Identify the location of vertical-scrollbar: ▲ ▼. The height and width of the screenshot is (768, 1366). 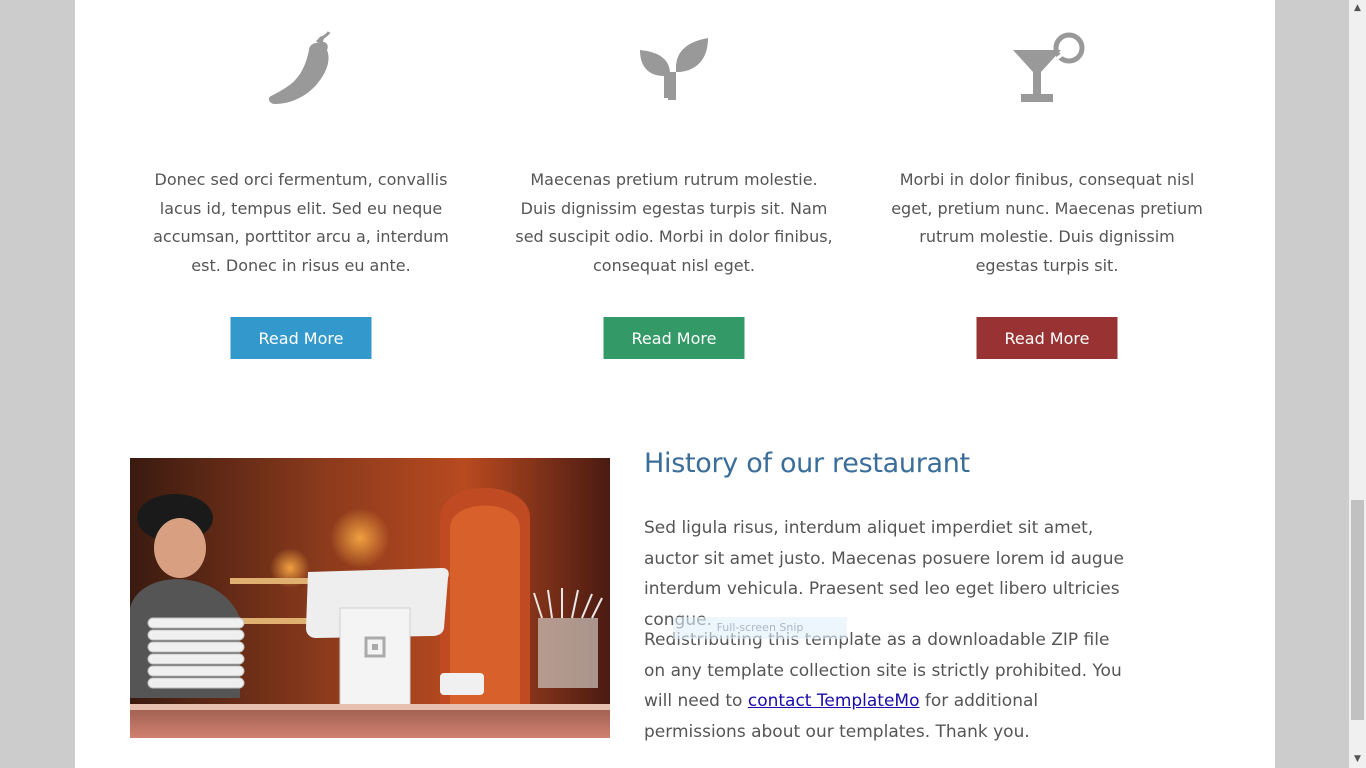
(1357, 384).